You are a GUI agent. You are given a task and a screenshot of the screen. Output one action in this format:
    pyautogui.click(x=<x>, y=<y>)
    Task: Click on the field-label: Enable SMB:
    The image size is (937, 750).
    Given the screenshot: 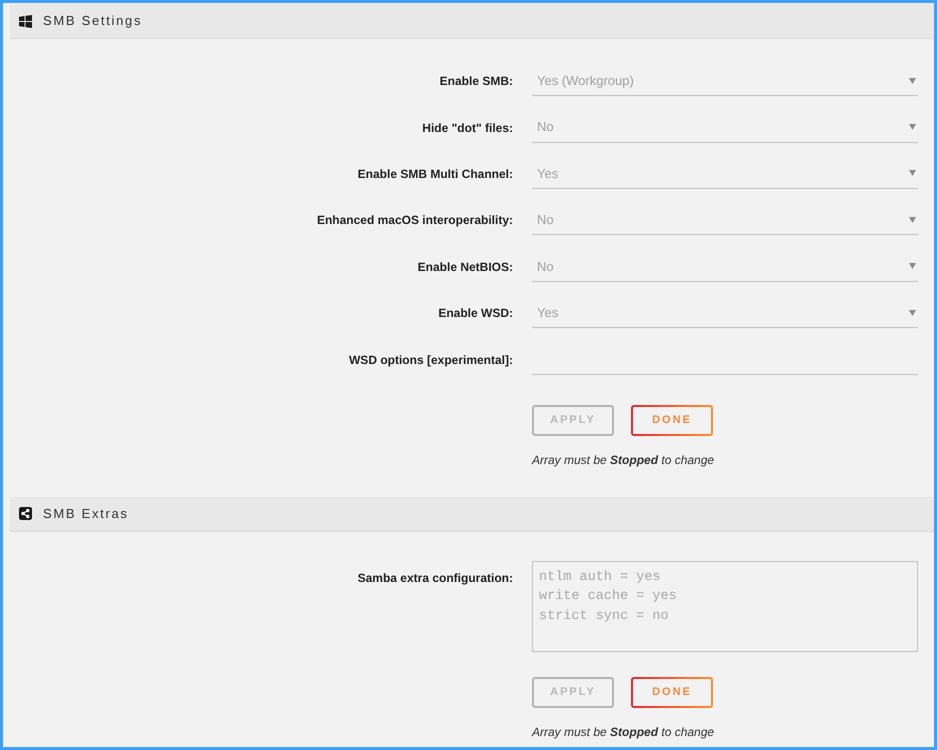 What is the action you would take?
    pyautogui.click(x=476, y=81)
    